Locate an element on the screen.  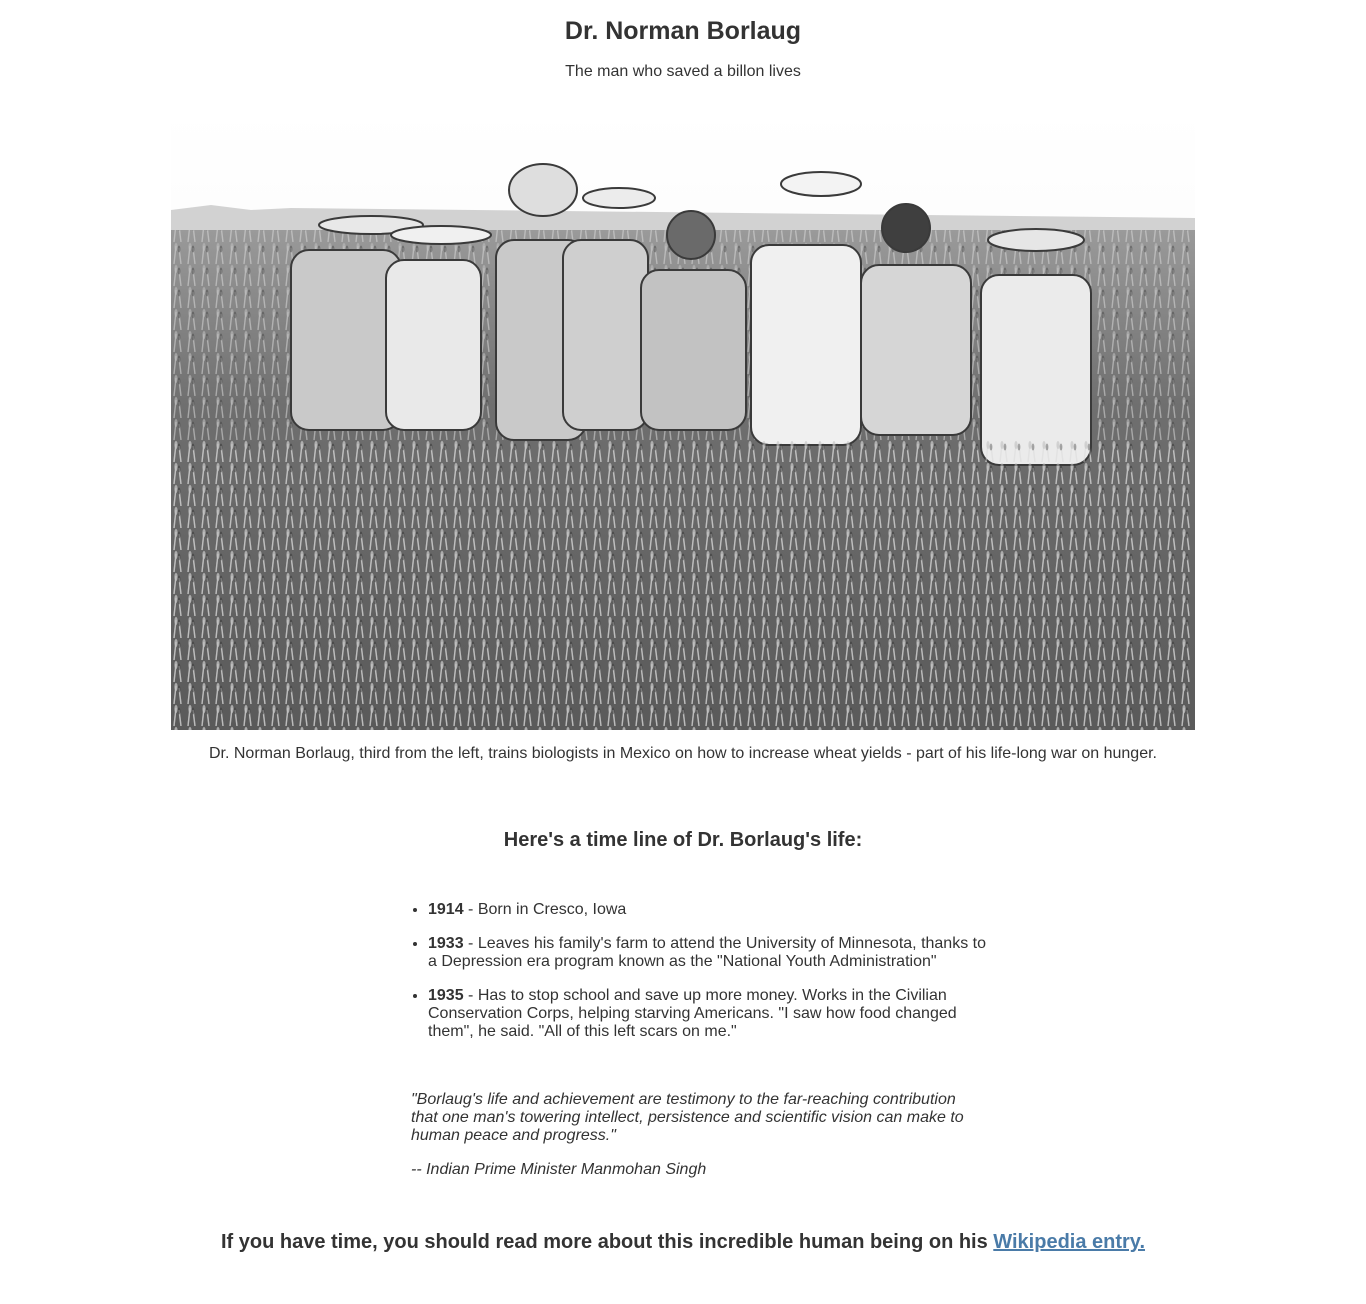
timeline-year: 1935 is located at coordinates (446, 995).